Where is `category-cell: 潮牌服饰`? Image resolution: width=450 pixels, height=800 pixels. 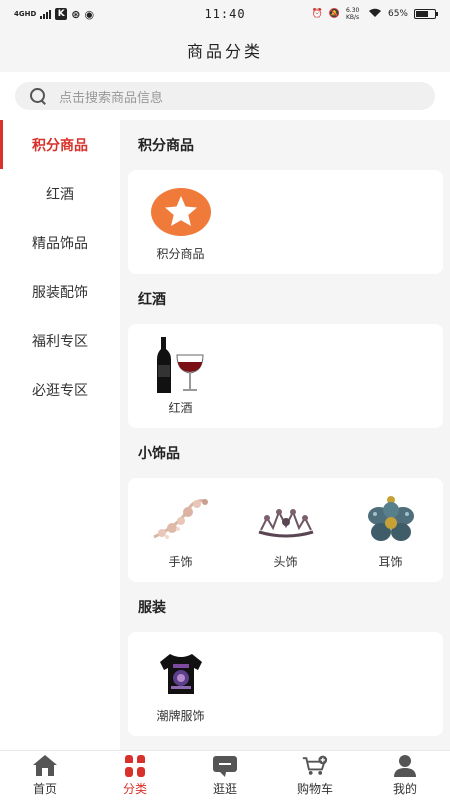
category-cell: 潮牌服饰 is located at coordinates (180, 684).